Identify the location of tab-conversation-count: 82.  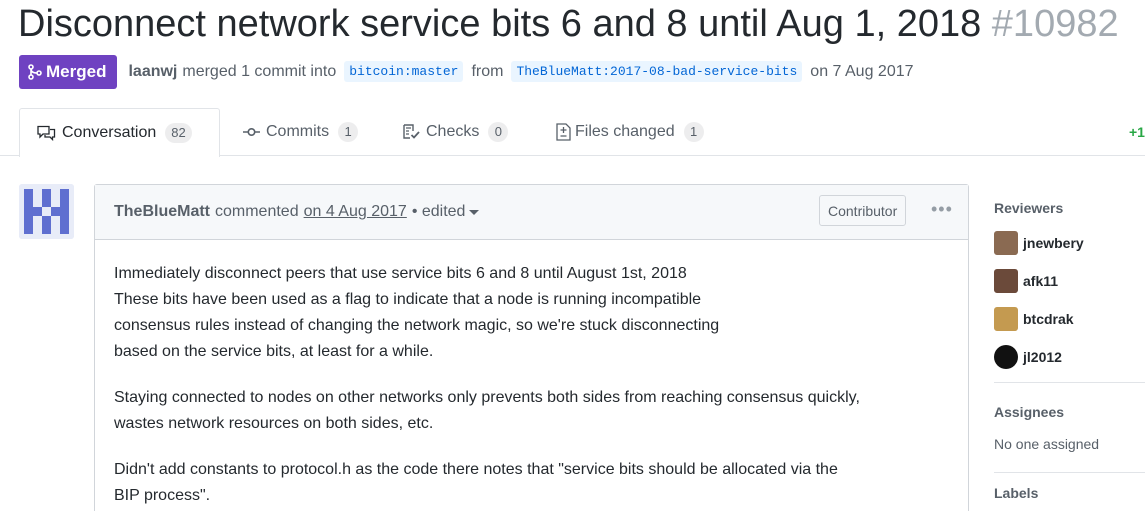
(178, 133).